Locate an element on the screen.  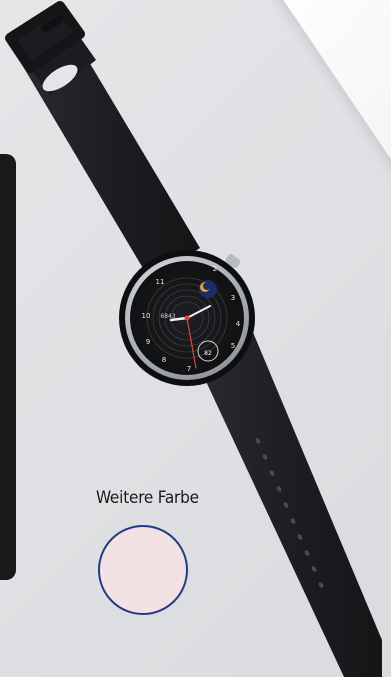
hour-mark-5: 5 is located at coordinates (233, 346).